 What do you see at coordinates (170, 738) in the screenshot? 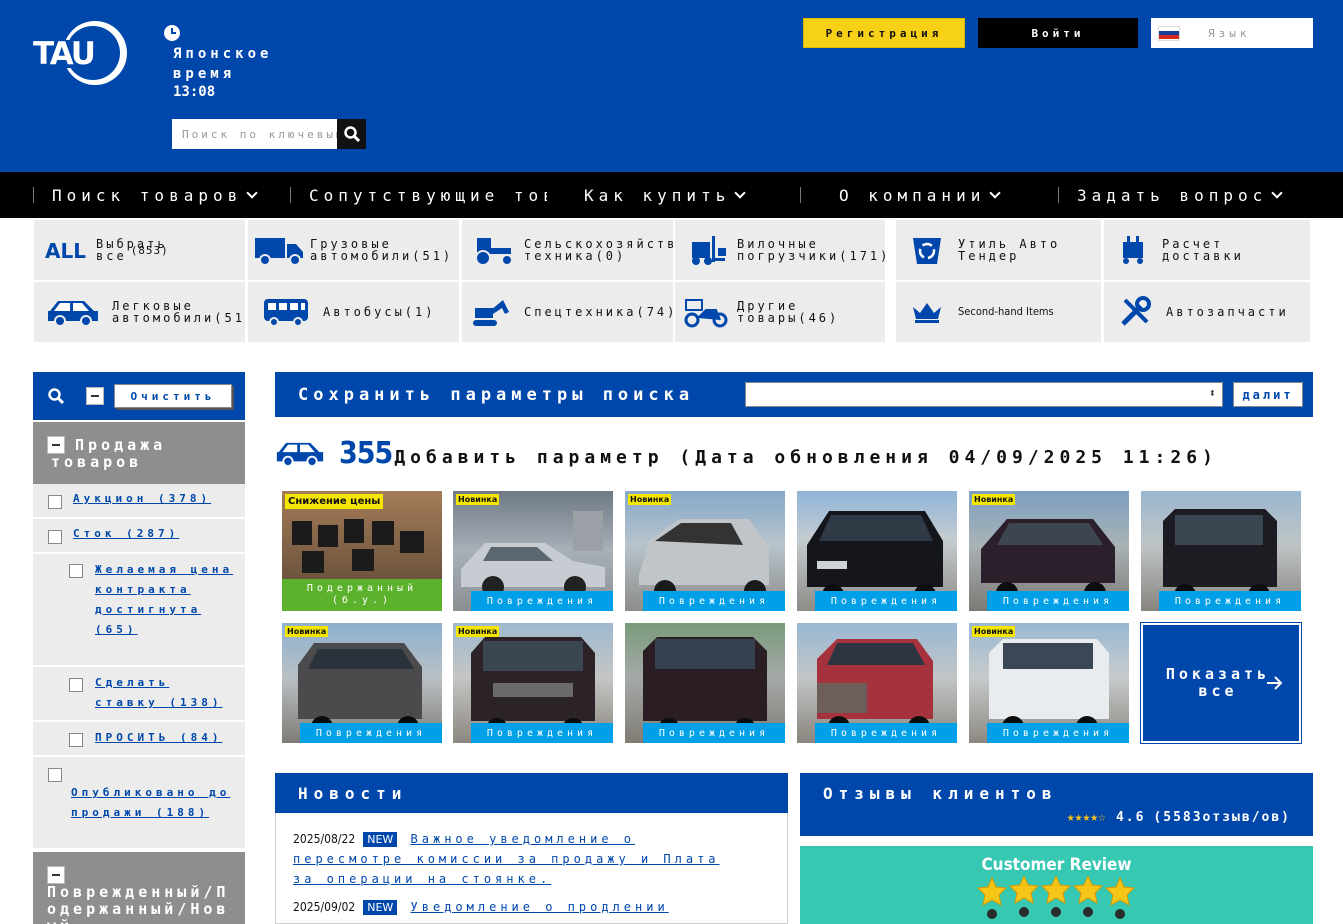
I see `filter-link: ПРОСИТЬ (84)` at bounding box center [170, 738].